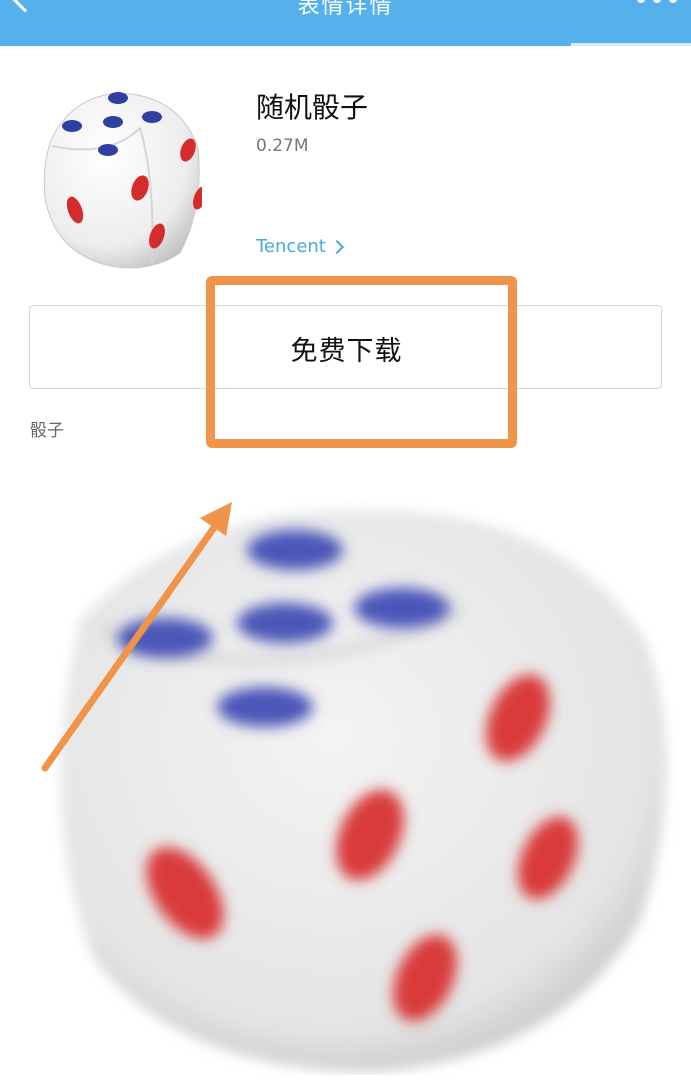 The width and height of the screenshot is (691, 1080). I want to click on loading-progress, so click(631, 44).